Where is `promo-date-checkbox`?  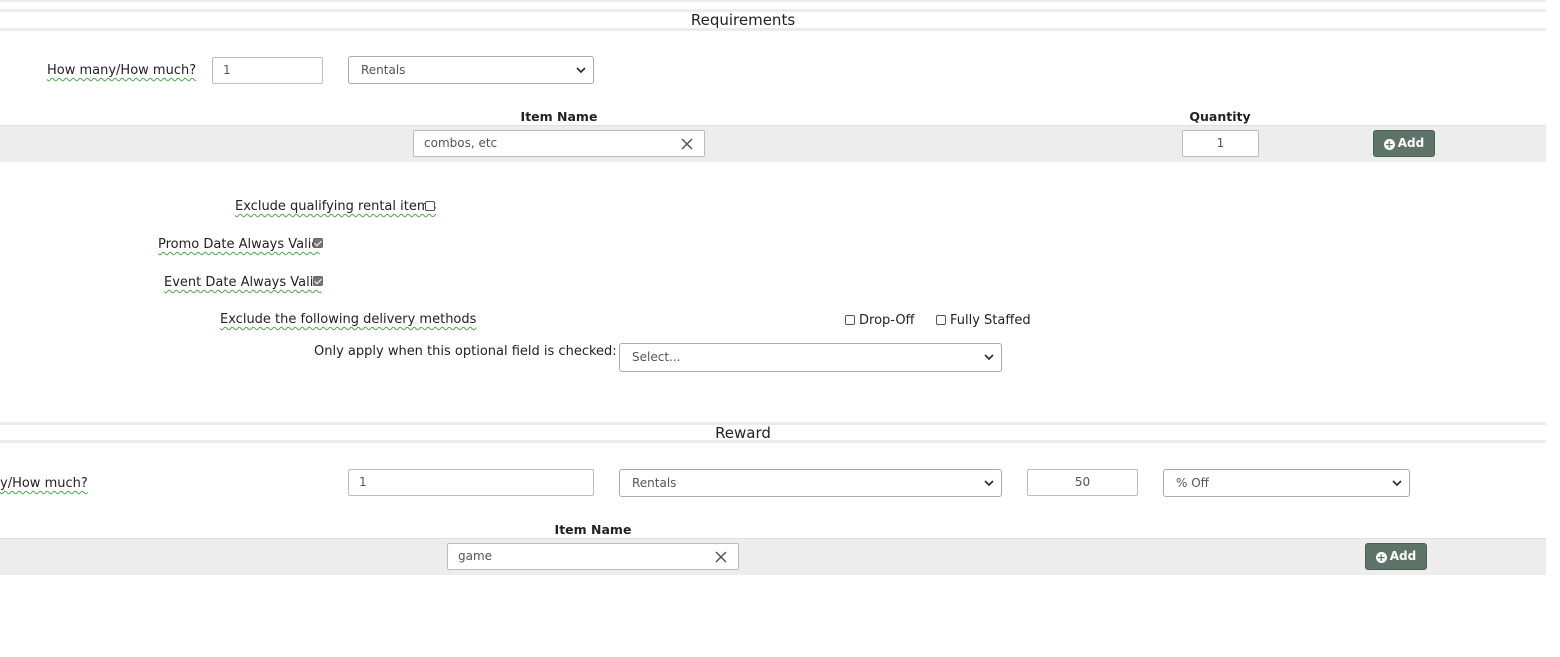 promo-date-checkbox is located at coordinates (318, 243).